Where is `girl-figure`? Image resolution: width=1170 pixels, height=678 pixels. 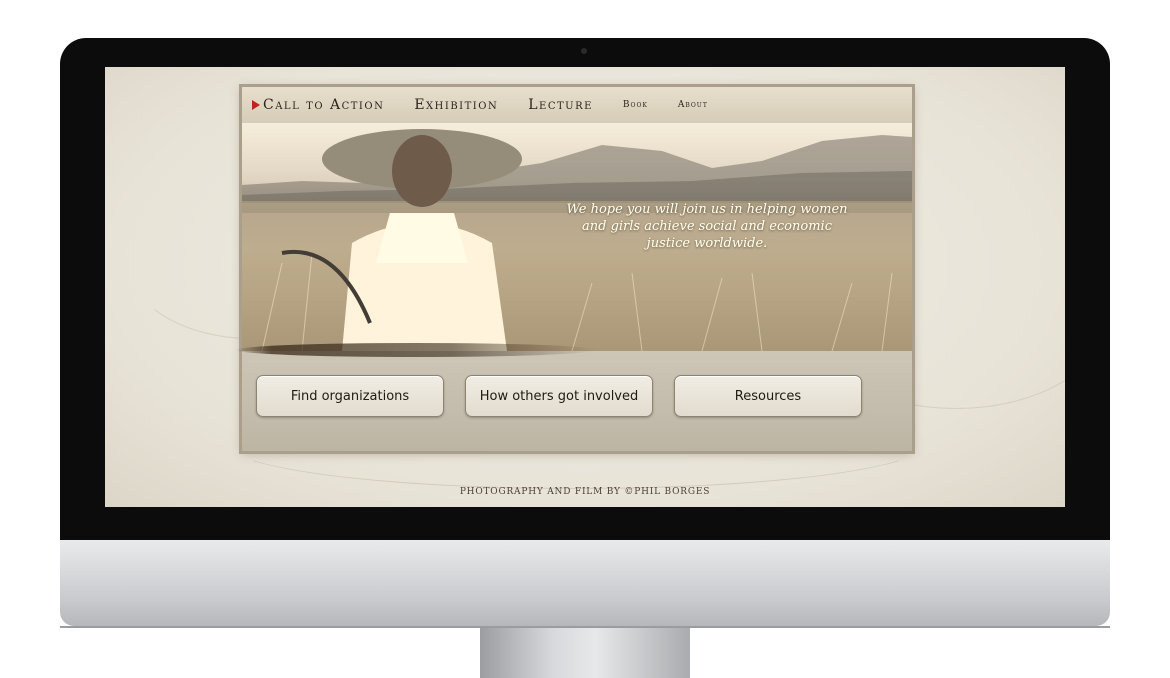
girl-figure is located at coordinates (401, 240).